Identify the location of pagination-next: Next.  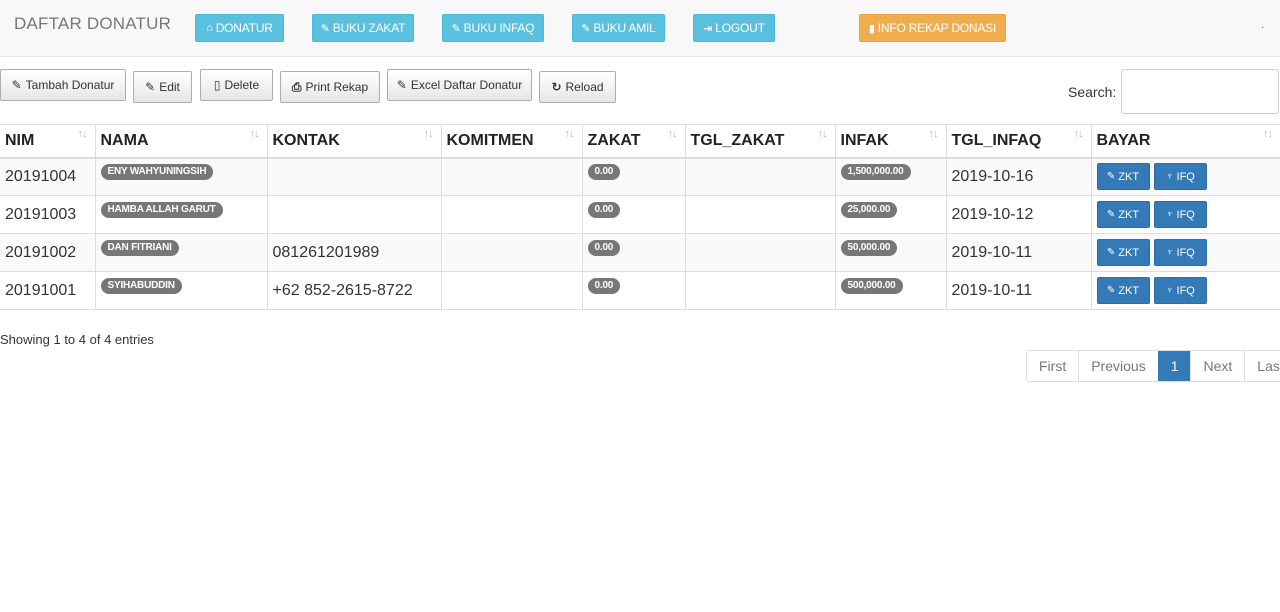
(1217, 366).